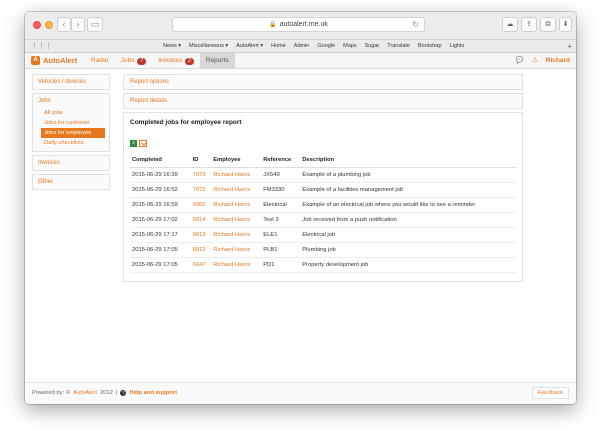 Image resolution: width=600 pixels, height=436 pixels. I want to click on minimize-window-button, so click(49, 25).